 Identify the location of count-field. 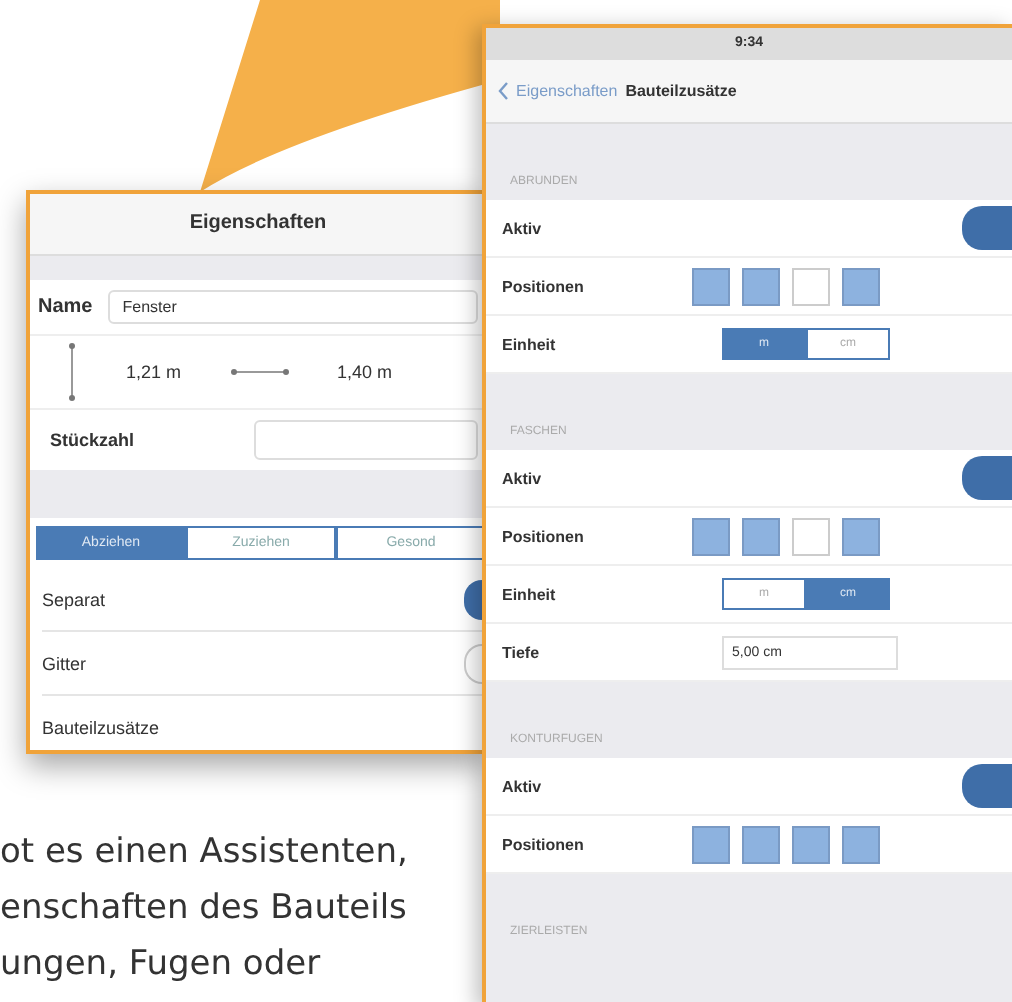
(366, 440).